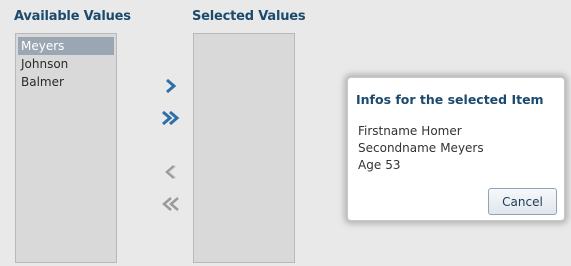 The height and width of the screenshot is (266, 571). I want to click on remove-button, so click(171, 172).